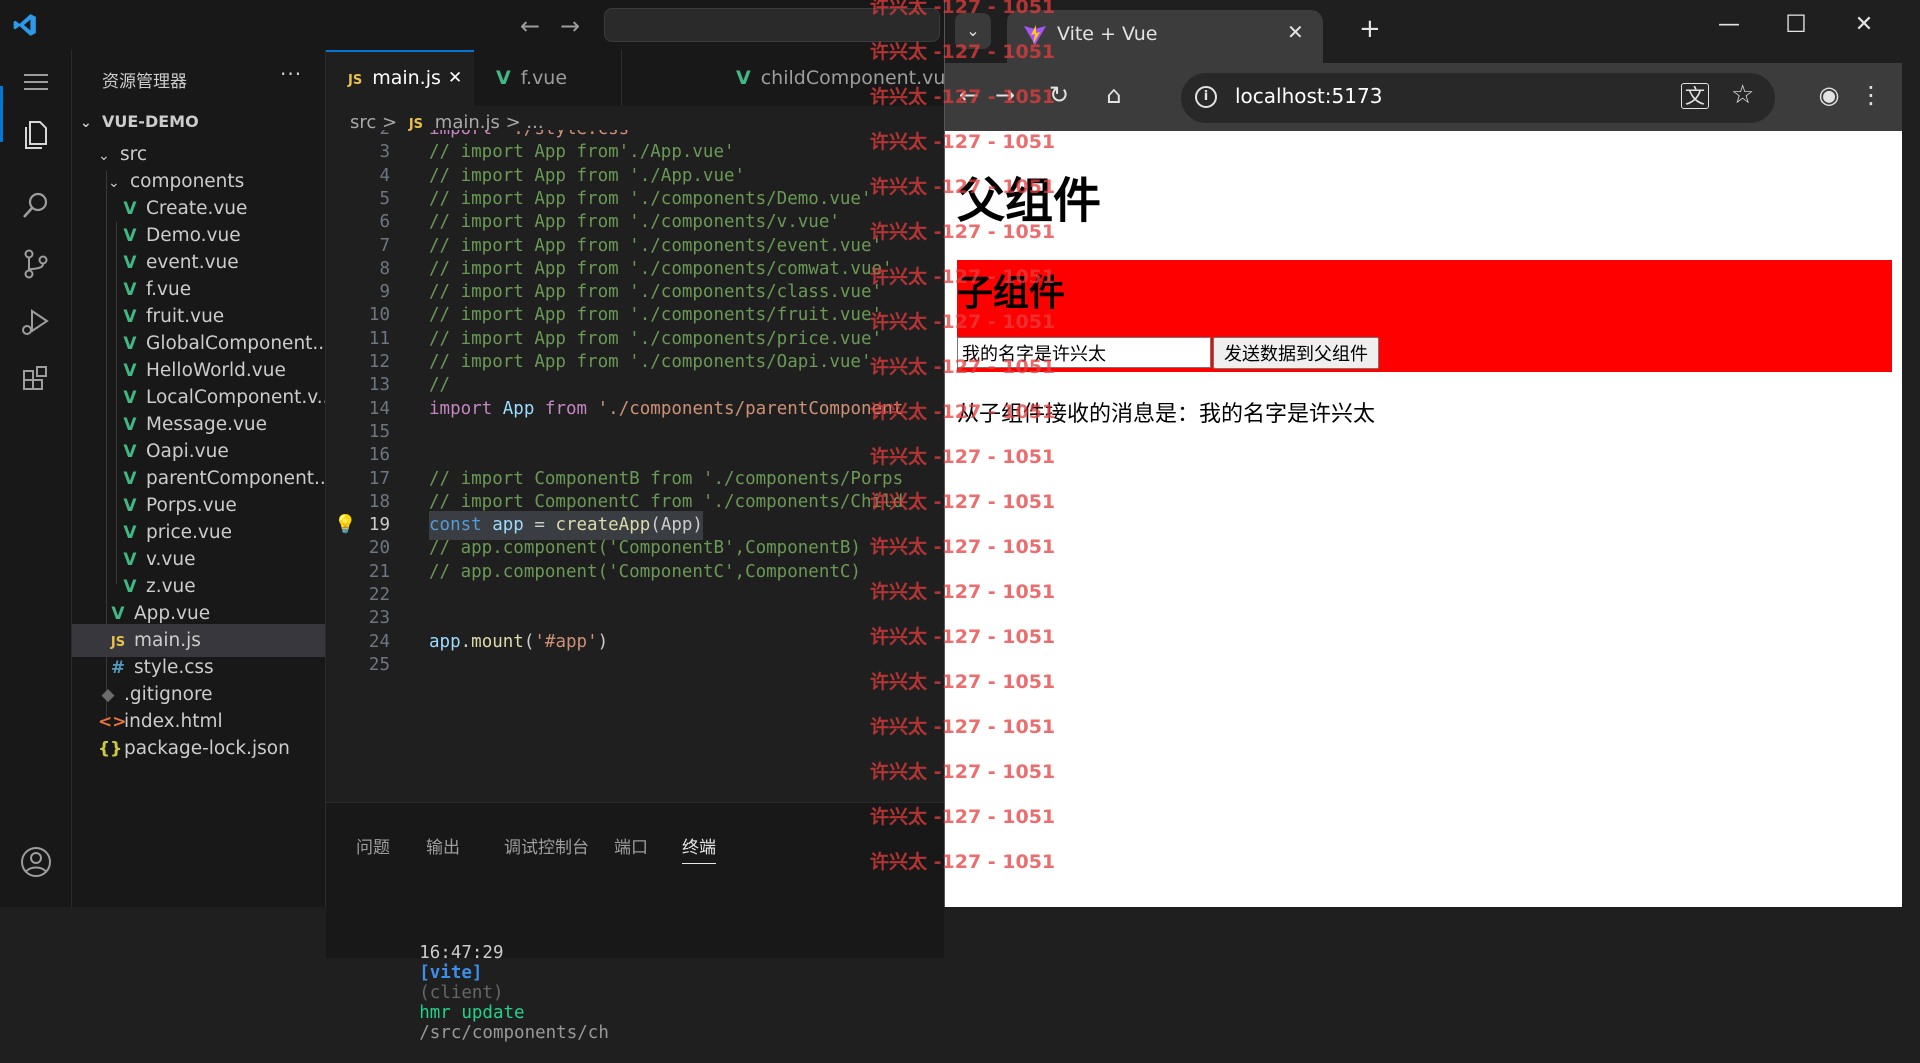 The image size is (1920, 1063). What do you see at coordinates (150, 121) in the screenshot?
I see `project-label: VUE-DEMO` at bounding box center [150, 121].